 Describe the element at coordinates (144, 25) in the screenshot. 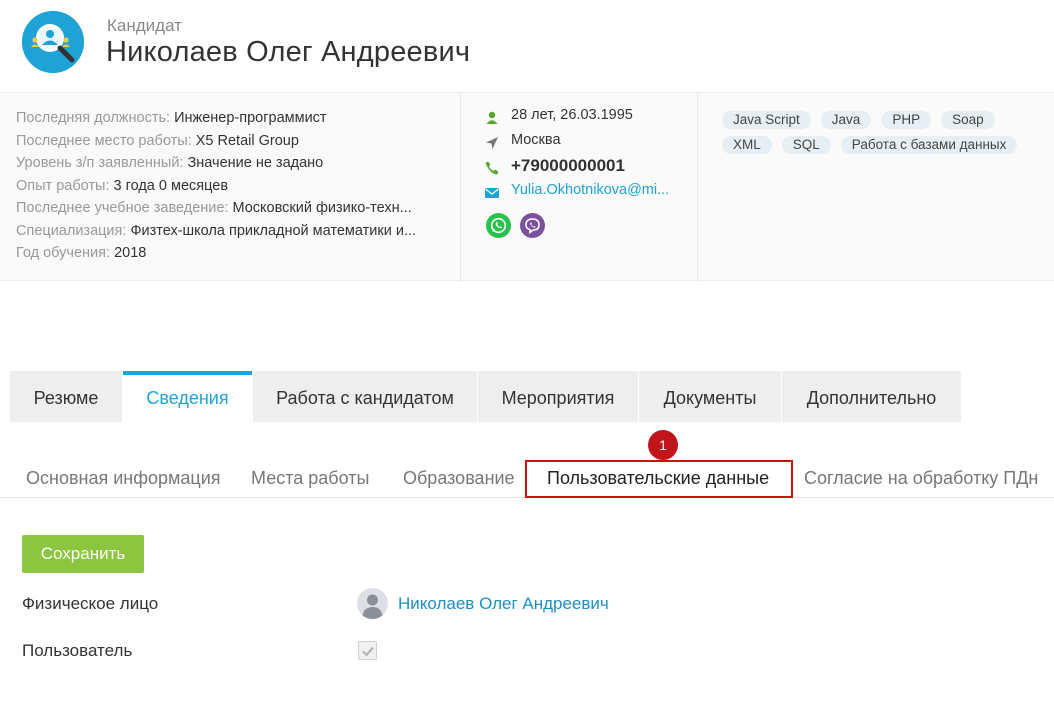

I see `candidate-label: Кандидат` at that location.